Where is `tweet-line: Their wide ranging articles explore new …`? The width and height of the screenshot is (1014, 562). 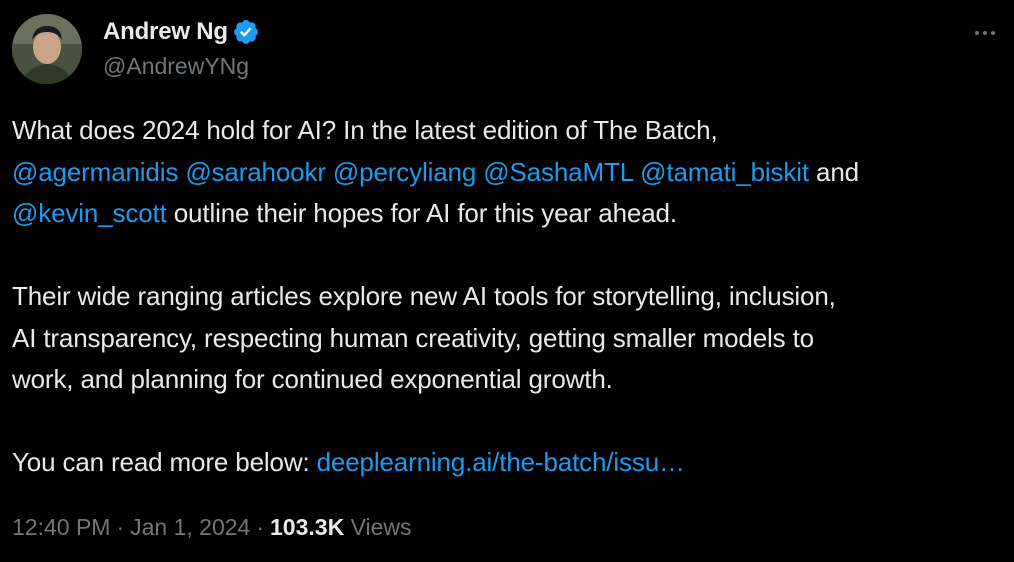 tweet-line: Their wide ranging articles explore new … is located at coordinates (507, 297).